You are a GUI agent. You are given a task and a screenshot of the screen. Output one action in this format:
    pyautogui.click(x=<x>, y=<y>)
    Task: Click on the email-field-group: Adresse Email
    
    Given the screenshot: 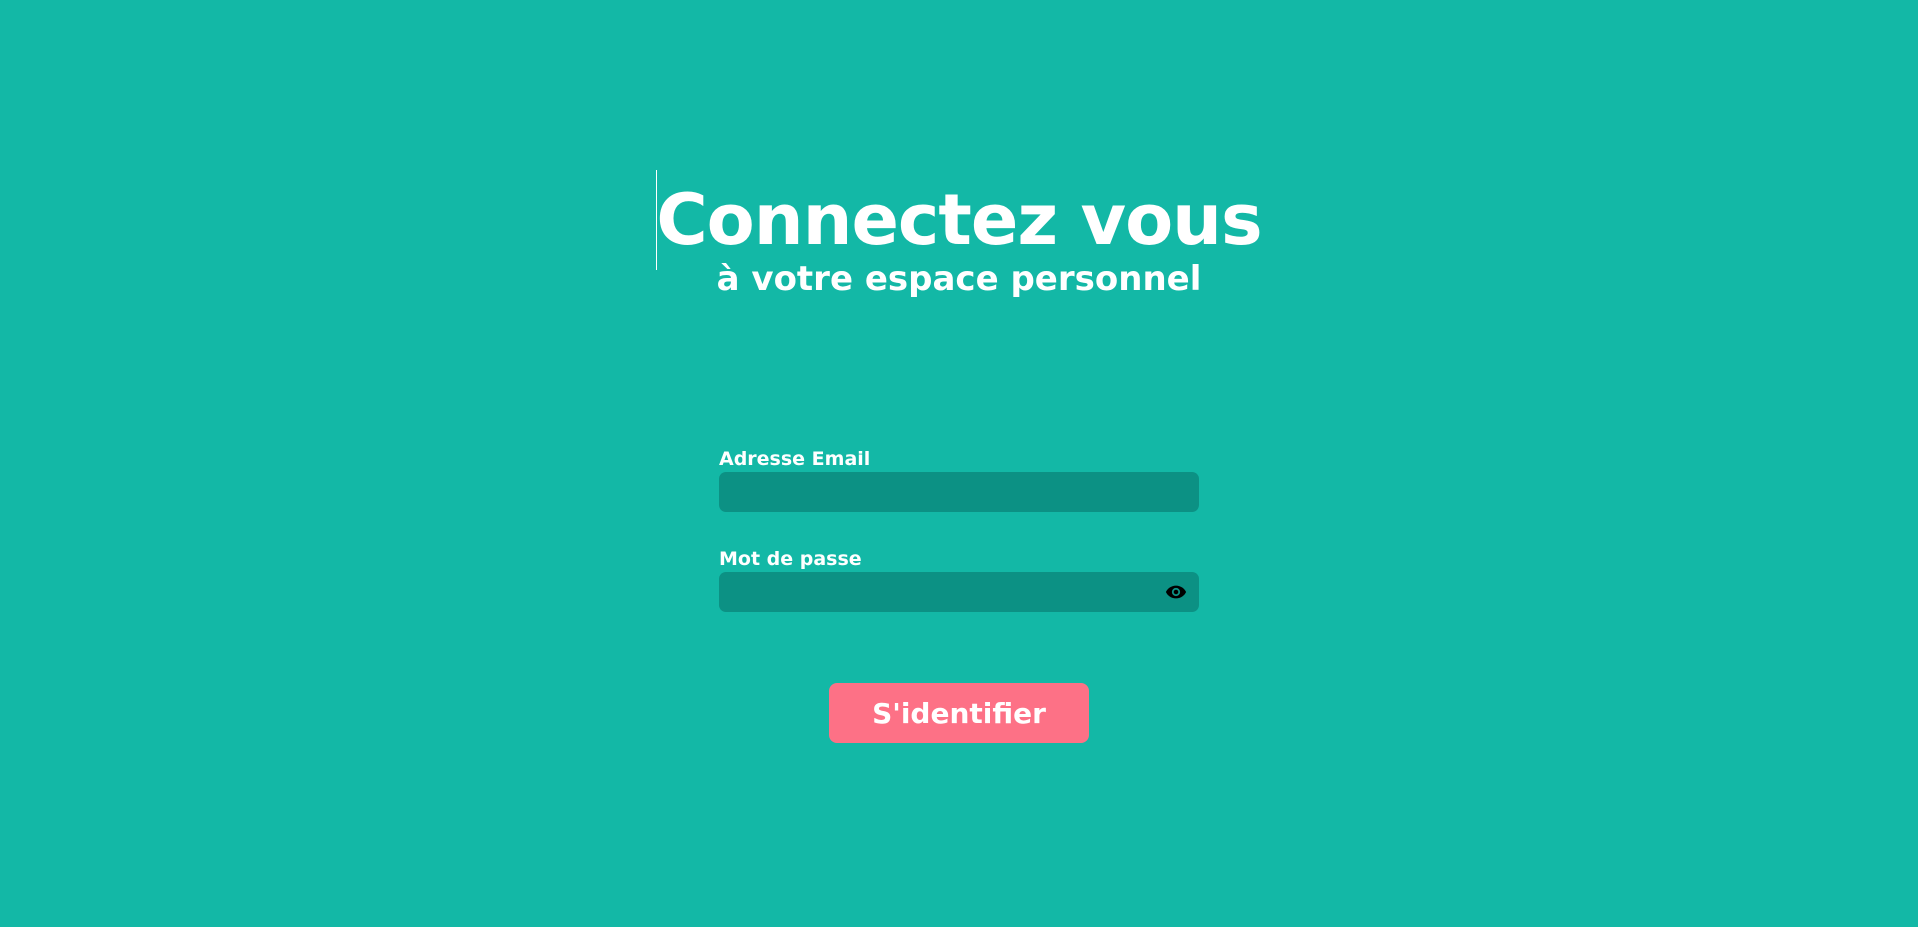 What is the action you would take?
    pyautogui.click(x=959, y=479)
    